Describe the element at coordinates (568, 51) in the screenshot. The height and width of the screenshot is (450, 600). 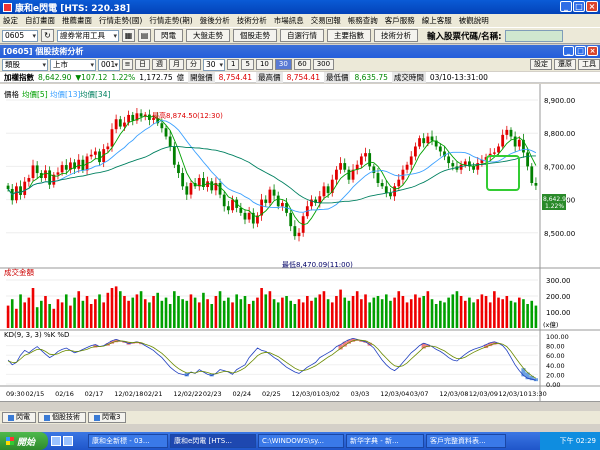
I see `child-minimize-icon: _` at that location.